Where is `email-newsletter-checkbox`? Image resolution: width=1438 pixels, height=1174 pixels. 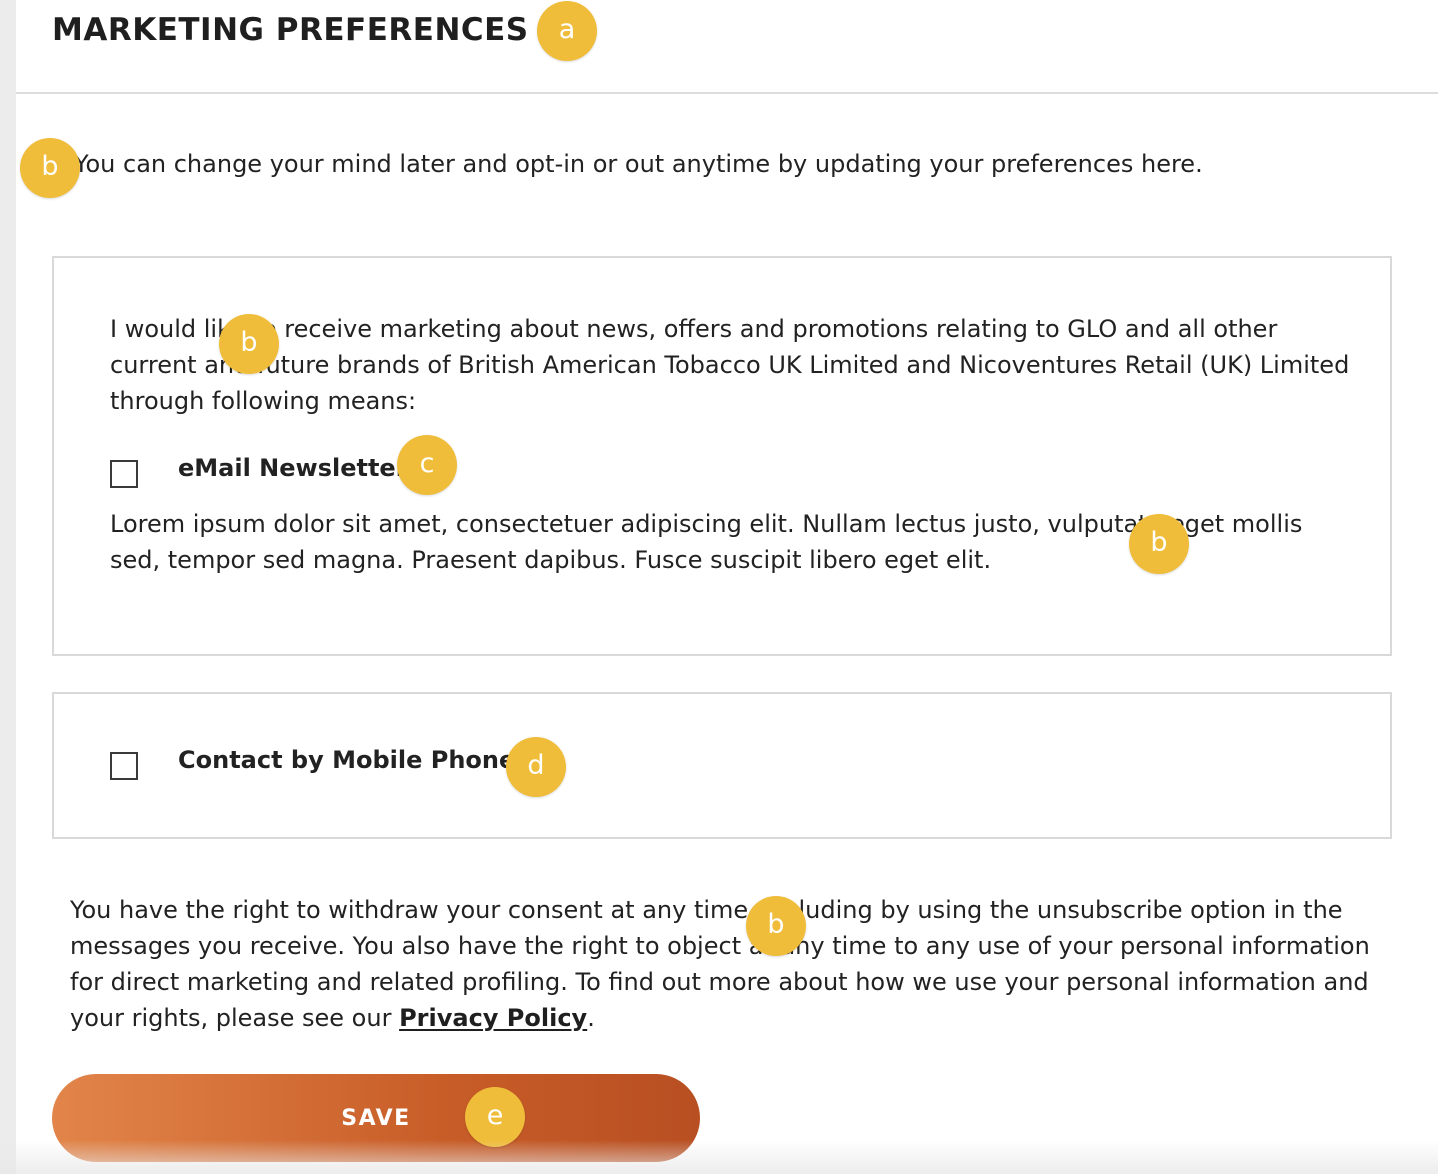 email-newsletter-checkbox is located at coordinates (124, 474).